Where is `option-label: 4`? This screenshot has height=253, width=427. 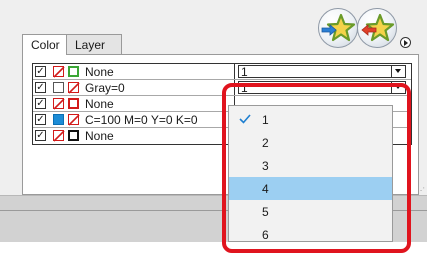 option-label: 4 is located at coordinates (265, 189).